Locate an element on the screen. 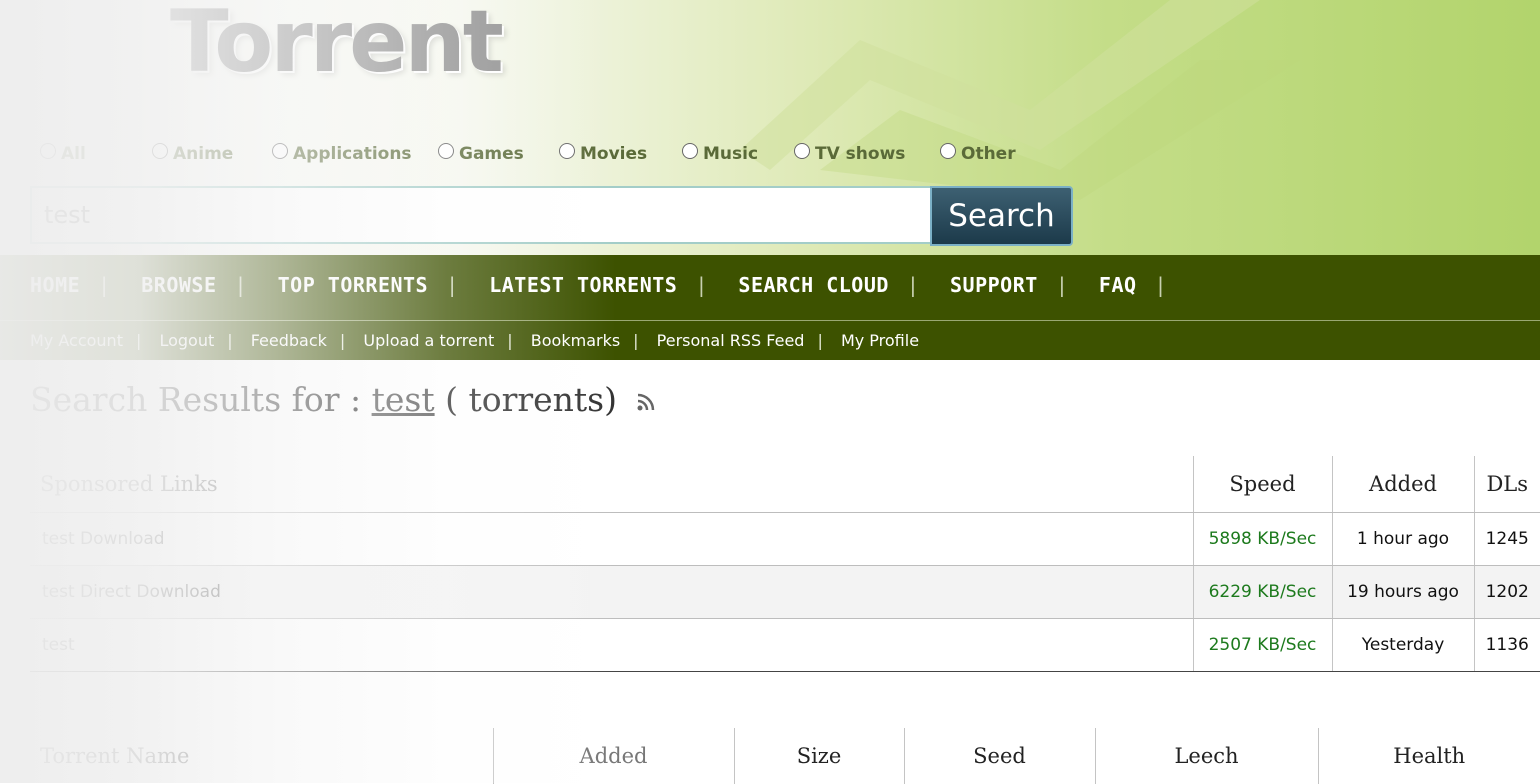 This screenshot has height=784, width=1540. speed-cell: 5898 KB/Sec is located at coordinates (1262, 539).